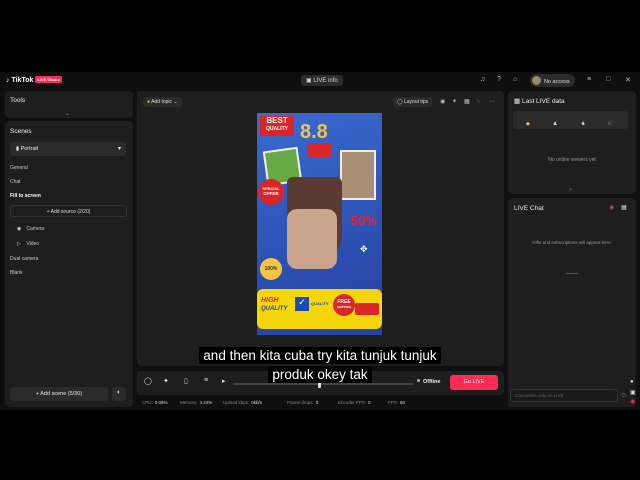  I want to click on avatar, so click(536, 80).